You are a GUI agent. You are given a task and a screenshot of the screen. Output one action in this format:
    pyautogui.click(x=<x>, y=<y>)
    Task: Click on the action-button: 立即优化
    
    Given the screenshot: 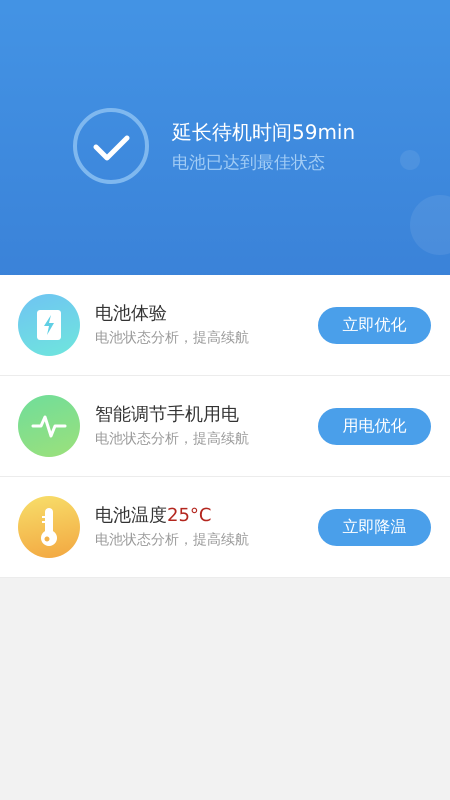 What is the action you would take?
    pyautogui.click(x=374, y=325)
    